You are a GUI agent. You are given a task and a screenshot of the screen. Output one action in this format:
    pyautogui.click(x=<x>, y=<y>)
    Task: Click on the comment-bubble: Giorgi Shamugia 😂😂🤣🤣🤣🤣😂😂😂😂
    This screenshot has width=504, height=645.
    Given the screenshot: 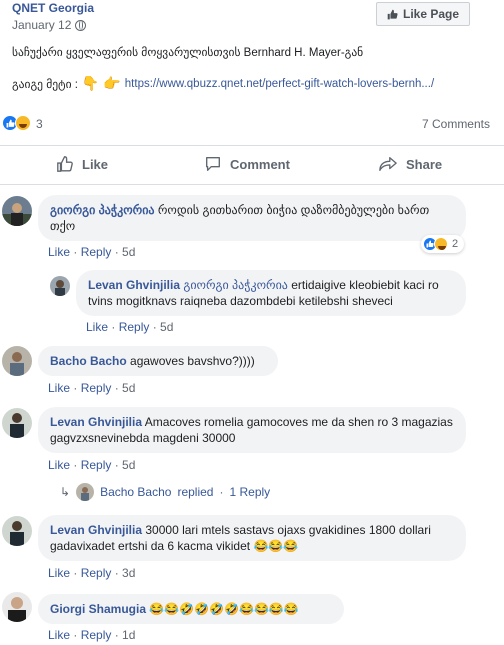 What is the action you would take?
    pyautogui.click(x=191, y=609)
    